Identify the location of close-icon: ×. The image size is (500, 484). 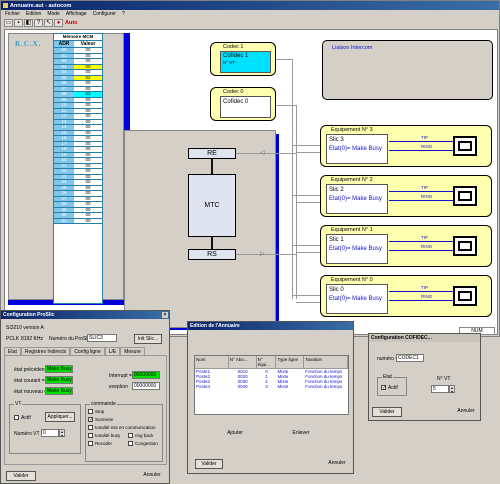
(165, 315).